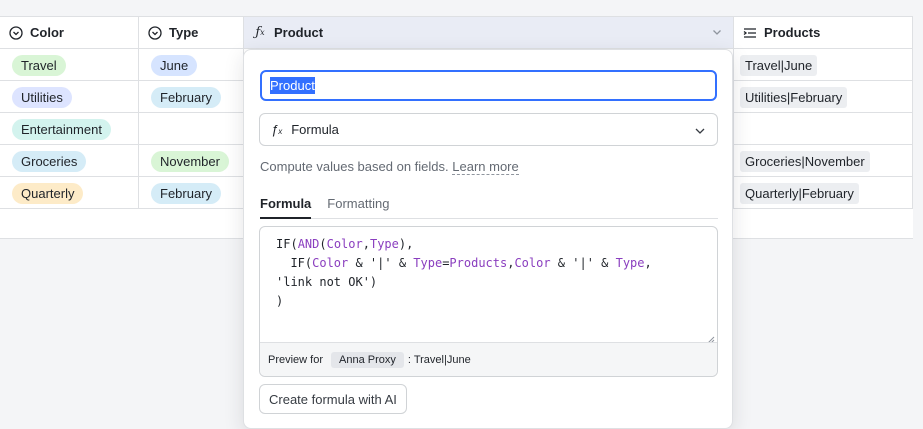  Describe the element at coordinates (333, 399) in the screenshot. I see `create-formula-ai-button: Create formula with AI` at that location.